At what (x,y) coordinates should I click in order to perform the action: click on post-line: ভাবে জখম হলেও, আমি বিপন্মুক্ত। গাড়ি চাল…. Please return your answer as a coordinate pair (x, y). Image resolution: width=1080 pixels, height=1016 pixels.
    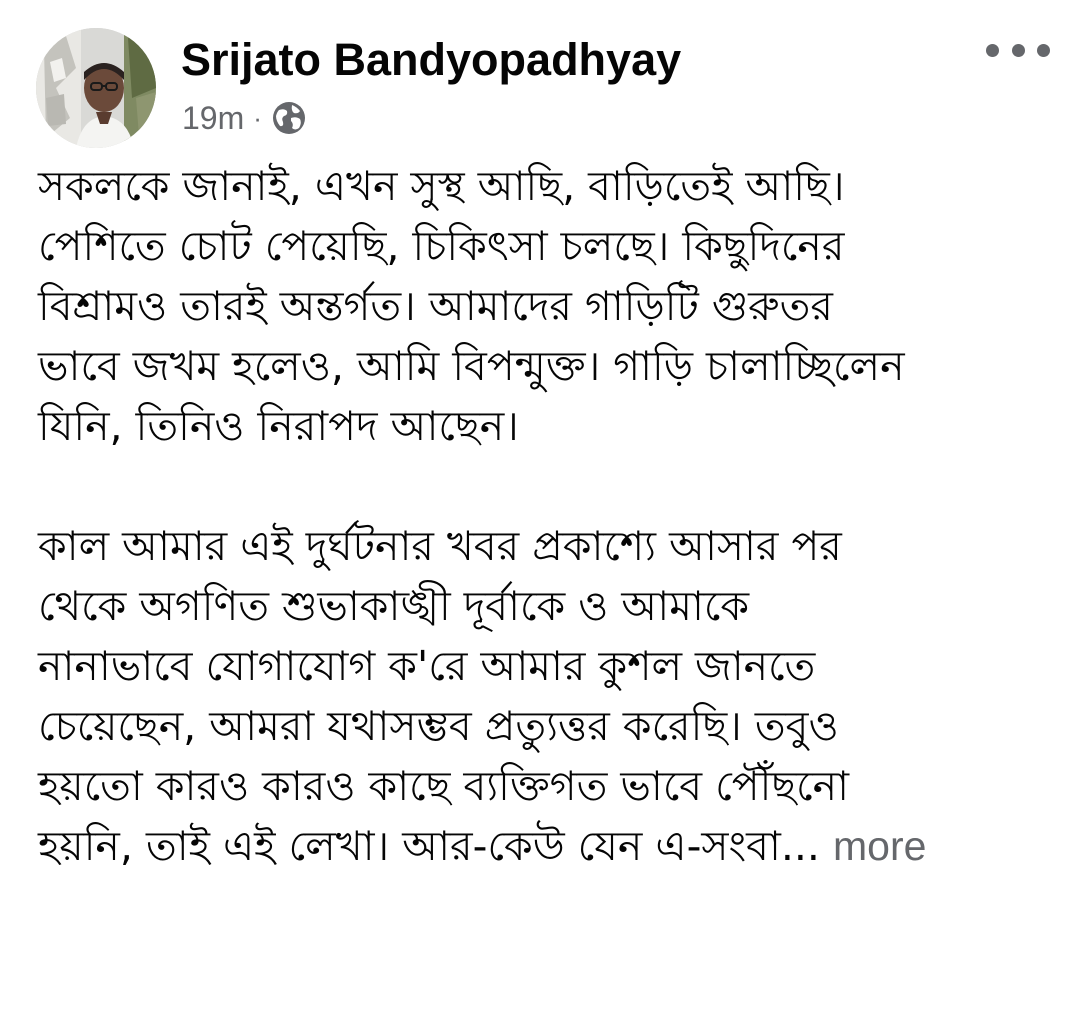
    Looking at the image, I should click on (471, 366).